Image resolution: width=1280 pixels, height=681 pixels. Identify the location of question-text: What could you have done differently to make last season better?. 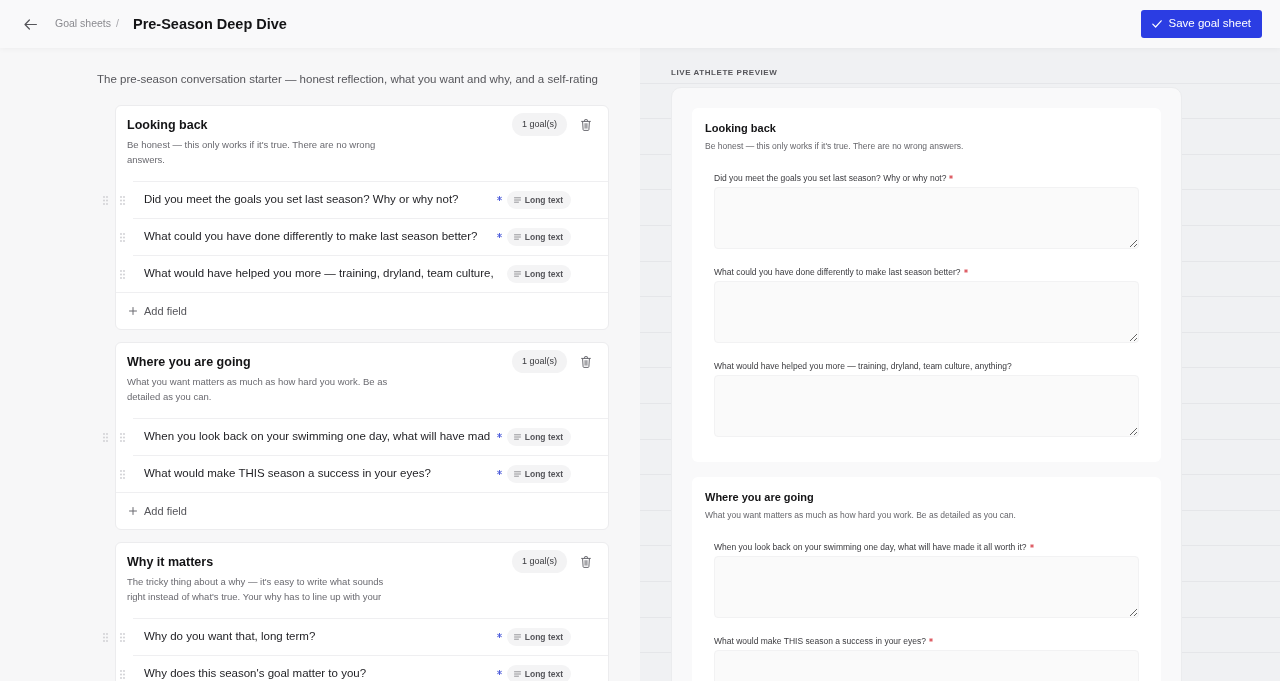
(311, 237).